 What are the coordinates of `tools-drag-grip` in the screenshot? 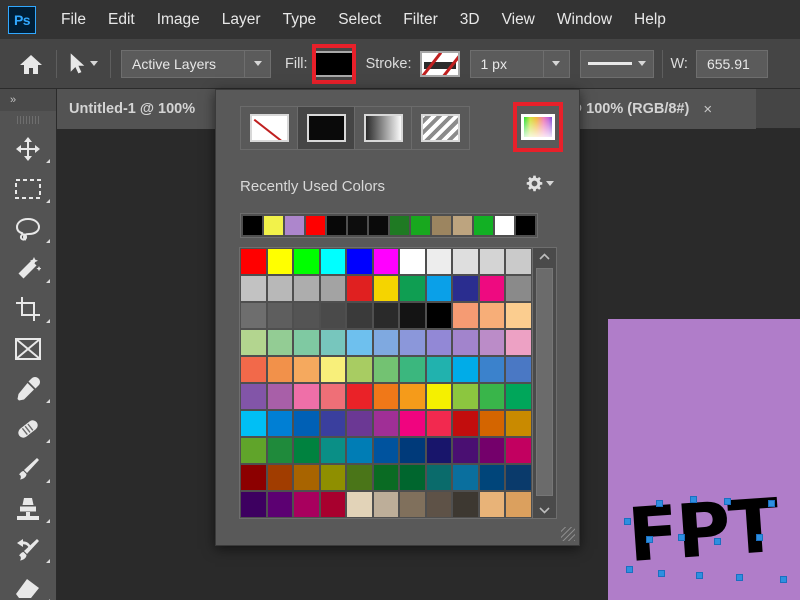 It's located at (28, 120).